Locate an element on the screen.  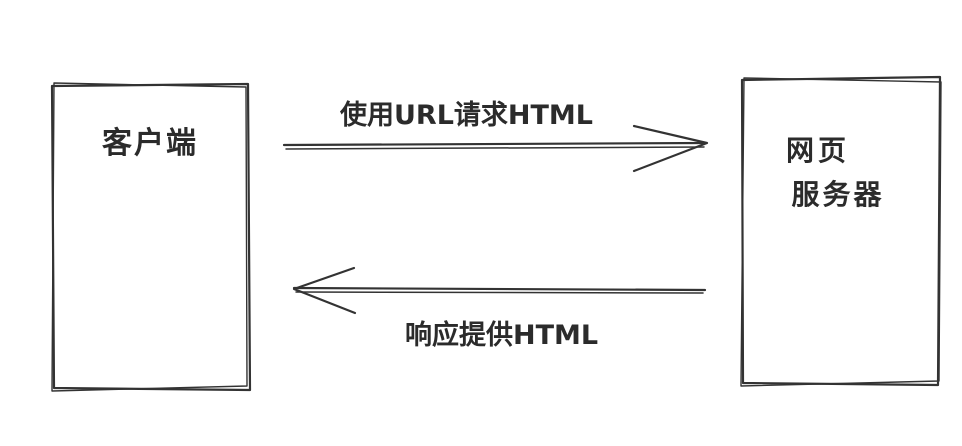
server-box is located at coordinates (841, 231).